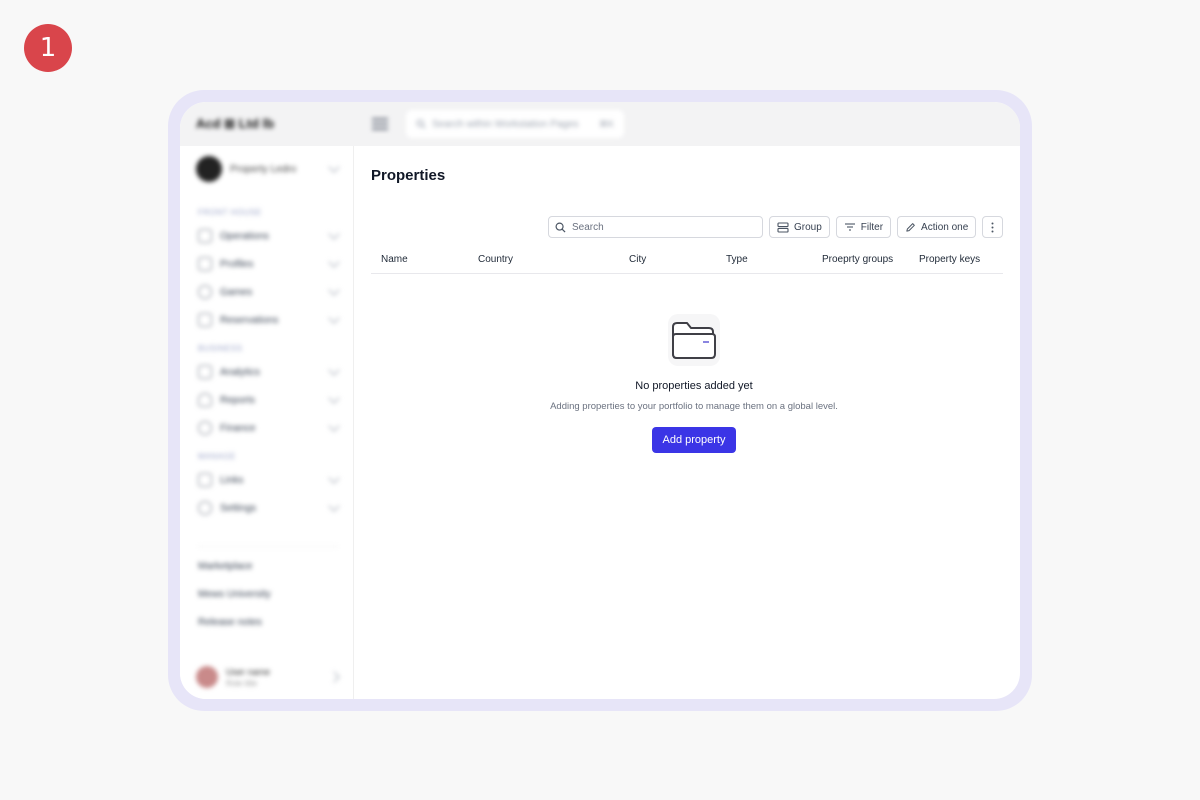 The height and width of the screenshot is (800, 1200). Describe the element at coordinates (235, 123) in the screenshot. I see `brand-logo: Acd ⊞ Ltd lb` at that location.